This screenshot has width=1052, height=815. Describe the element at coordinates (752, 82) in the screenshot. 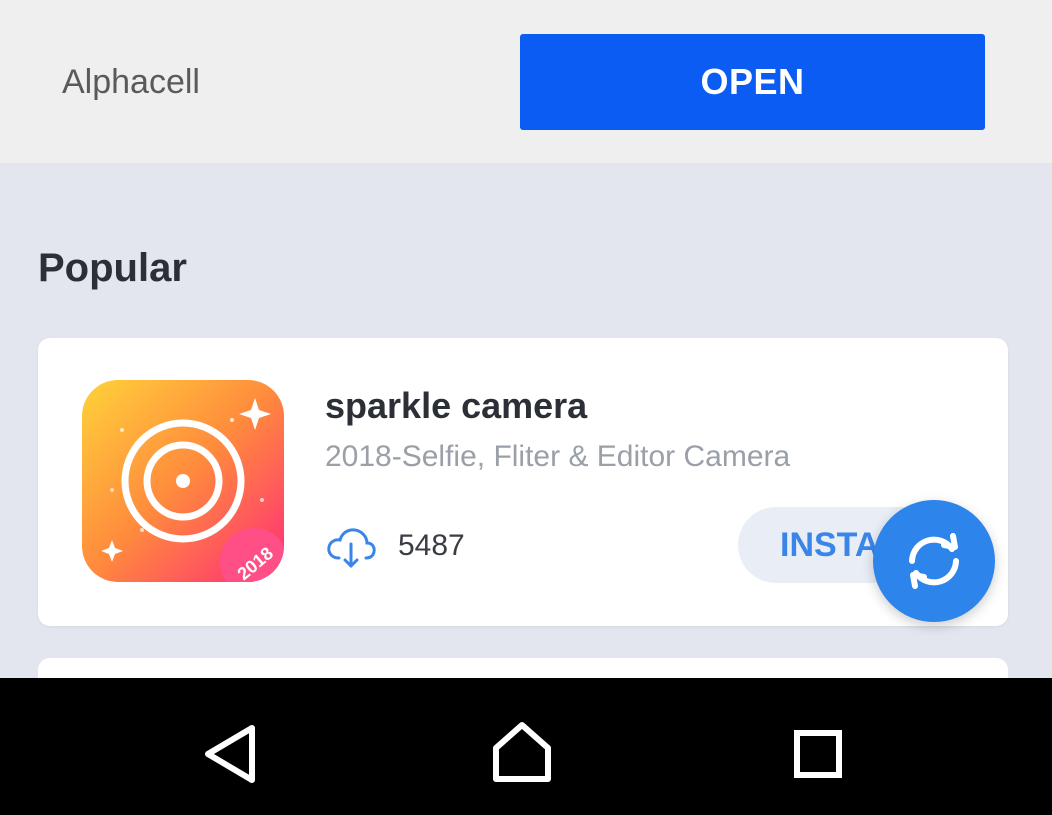

I see `open-button: OPEN` at that location.